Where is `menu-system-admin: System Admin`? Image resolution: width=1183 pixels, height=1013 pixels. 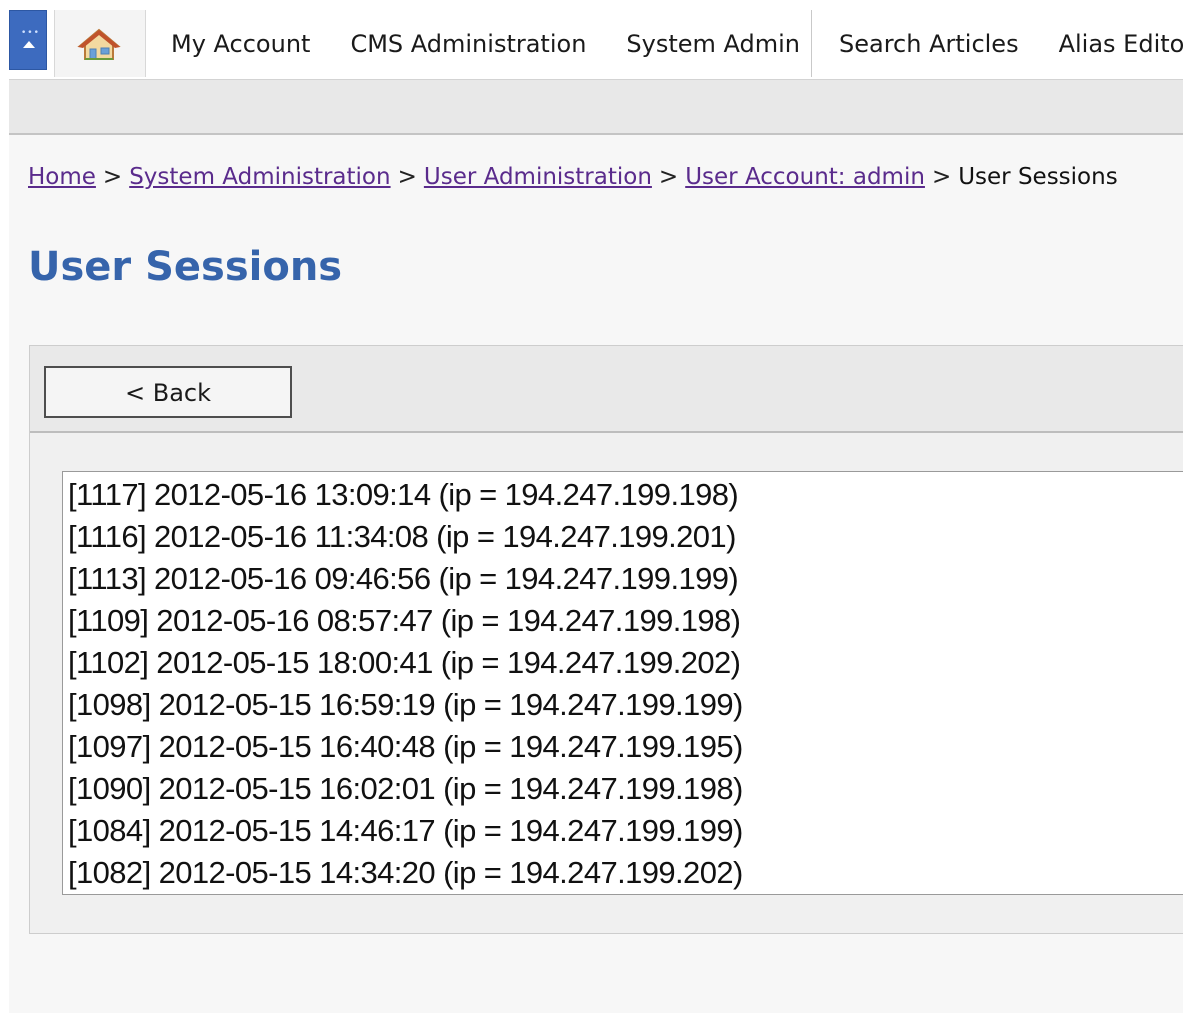 menu-system-admin: System Admin is located at coordinates (713, 44).